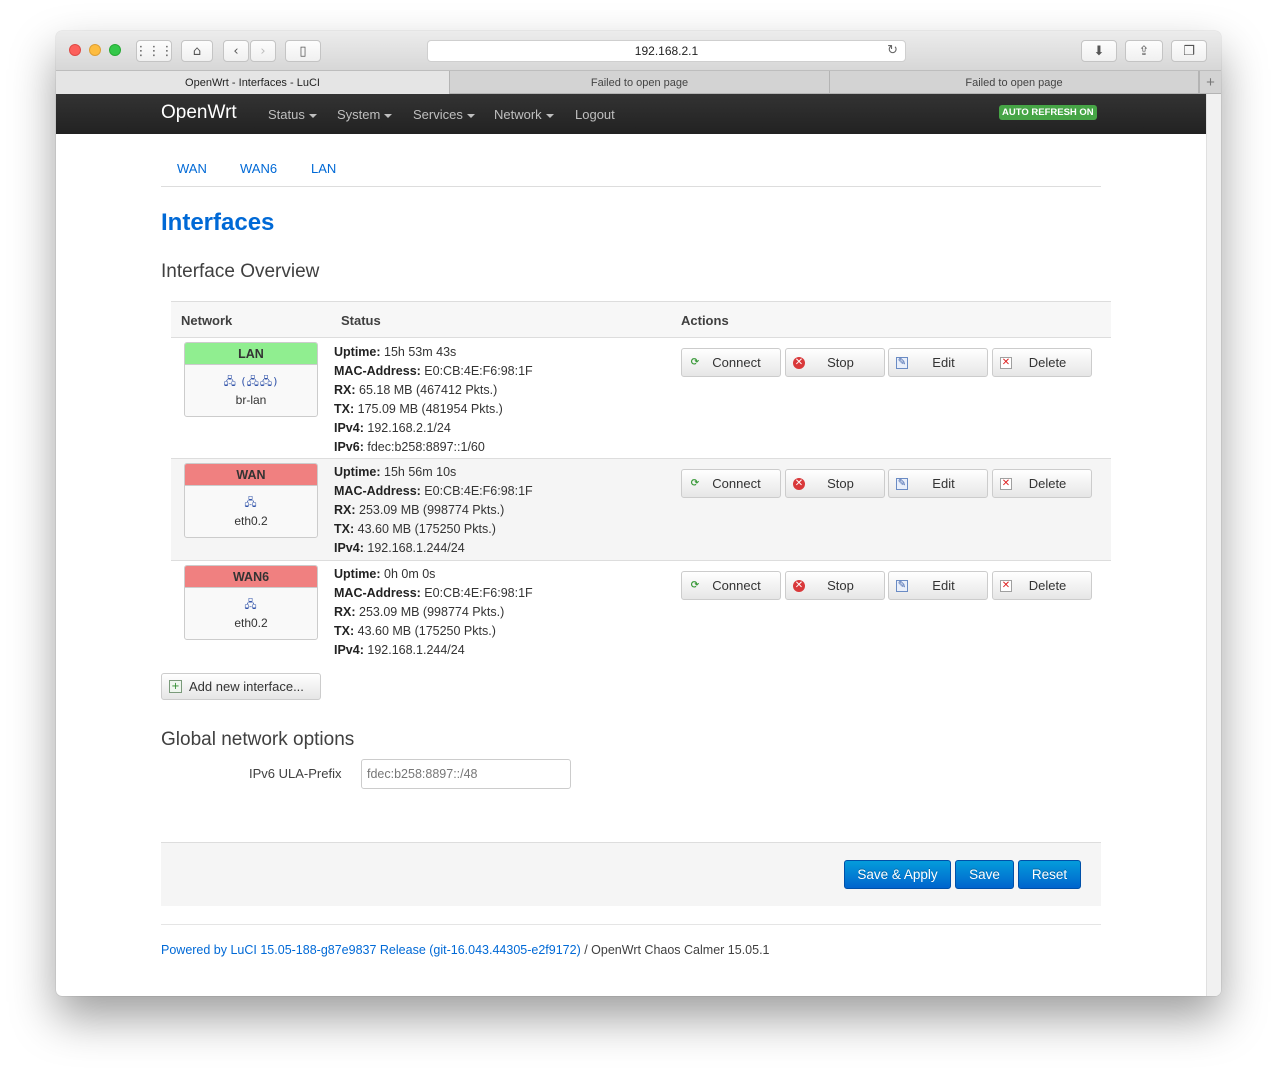 This screenshot has height=1077, width=1277. What do you see at coordinates (1144, 51) in the screenshot?
I see `share-icon: ⇪` at bounding box center [1144, 51].